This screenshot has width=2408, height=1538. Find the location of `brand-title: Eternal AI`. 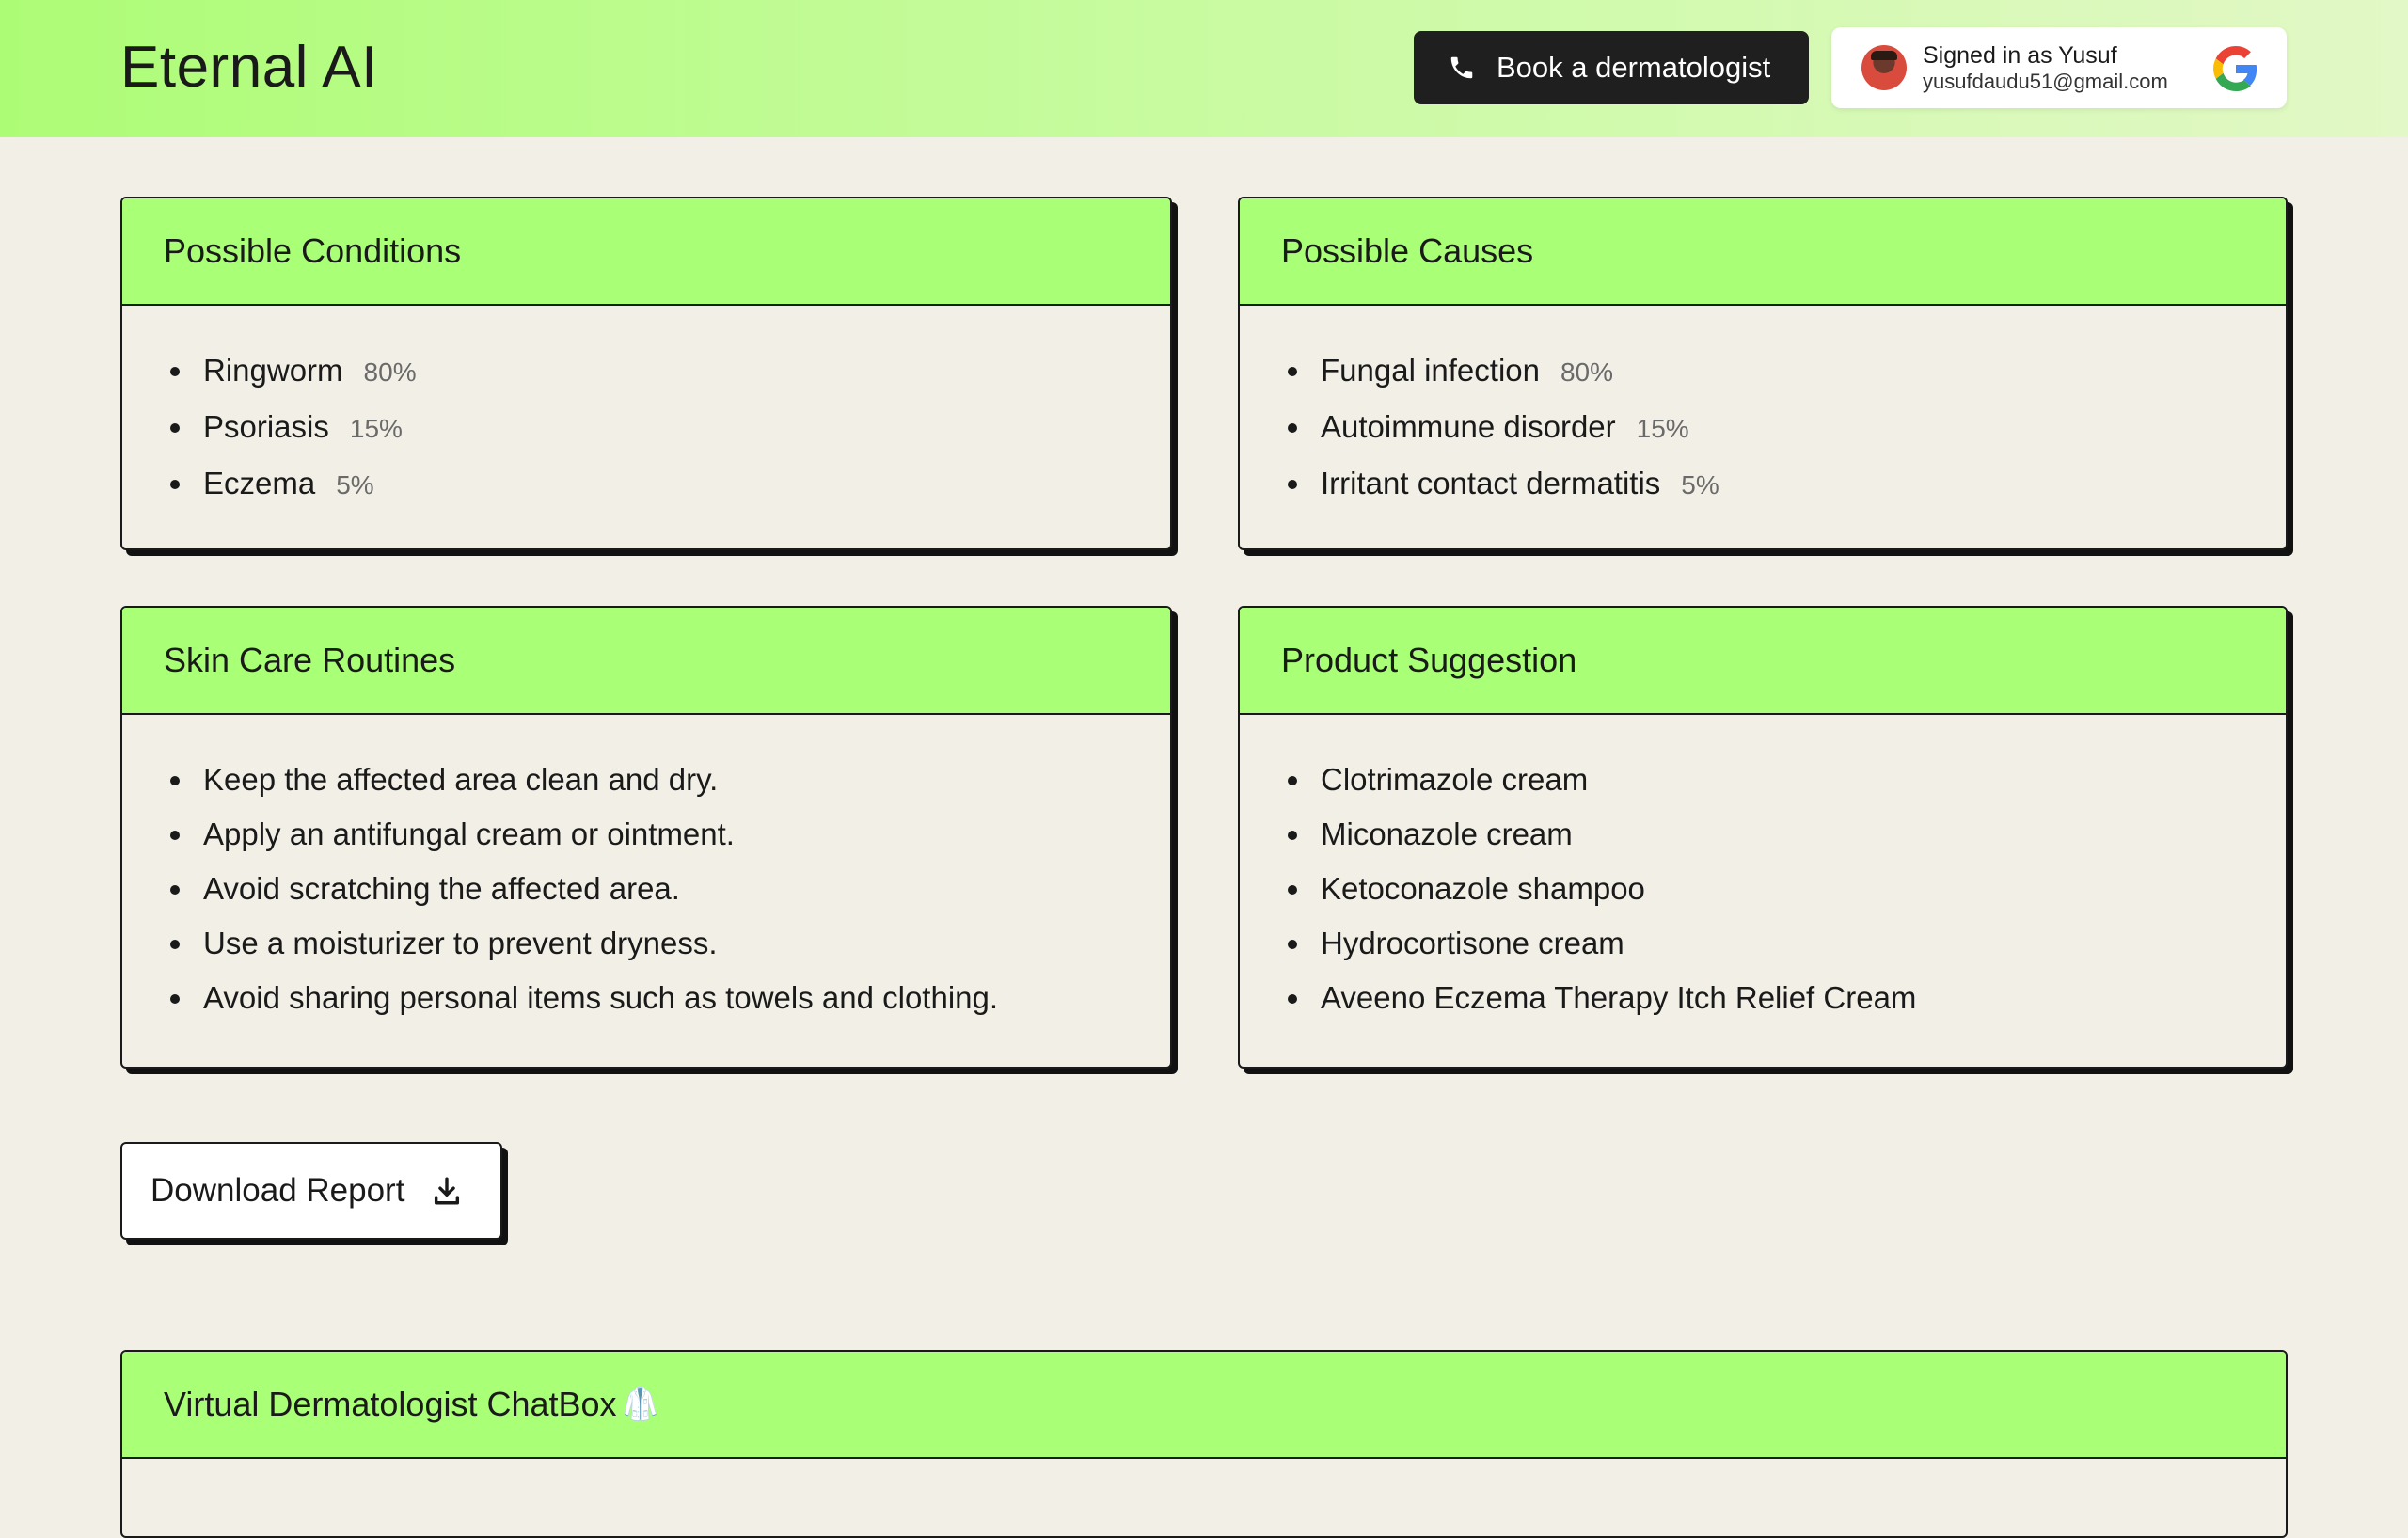

brand-title: Eternal AI is located at coordinates (249, 68).